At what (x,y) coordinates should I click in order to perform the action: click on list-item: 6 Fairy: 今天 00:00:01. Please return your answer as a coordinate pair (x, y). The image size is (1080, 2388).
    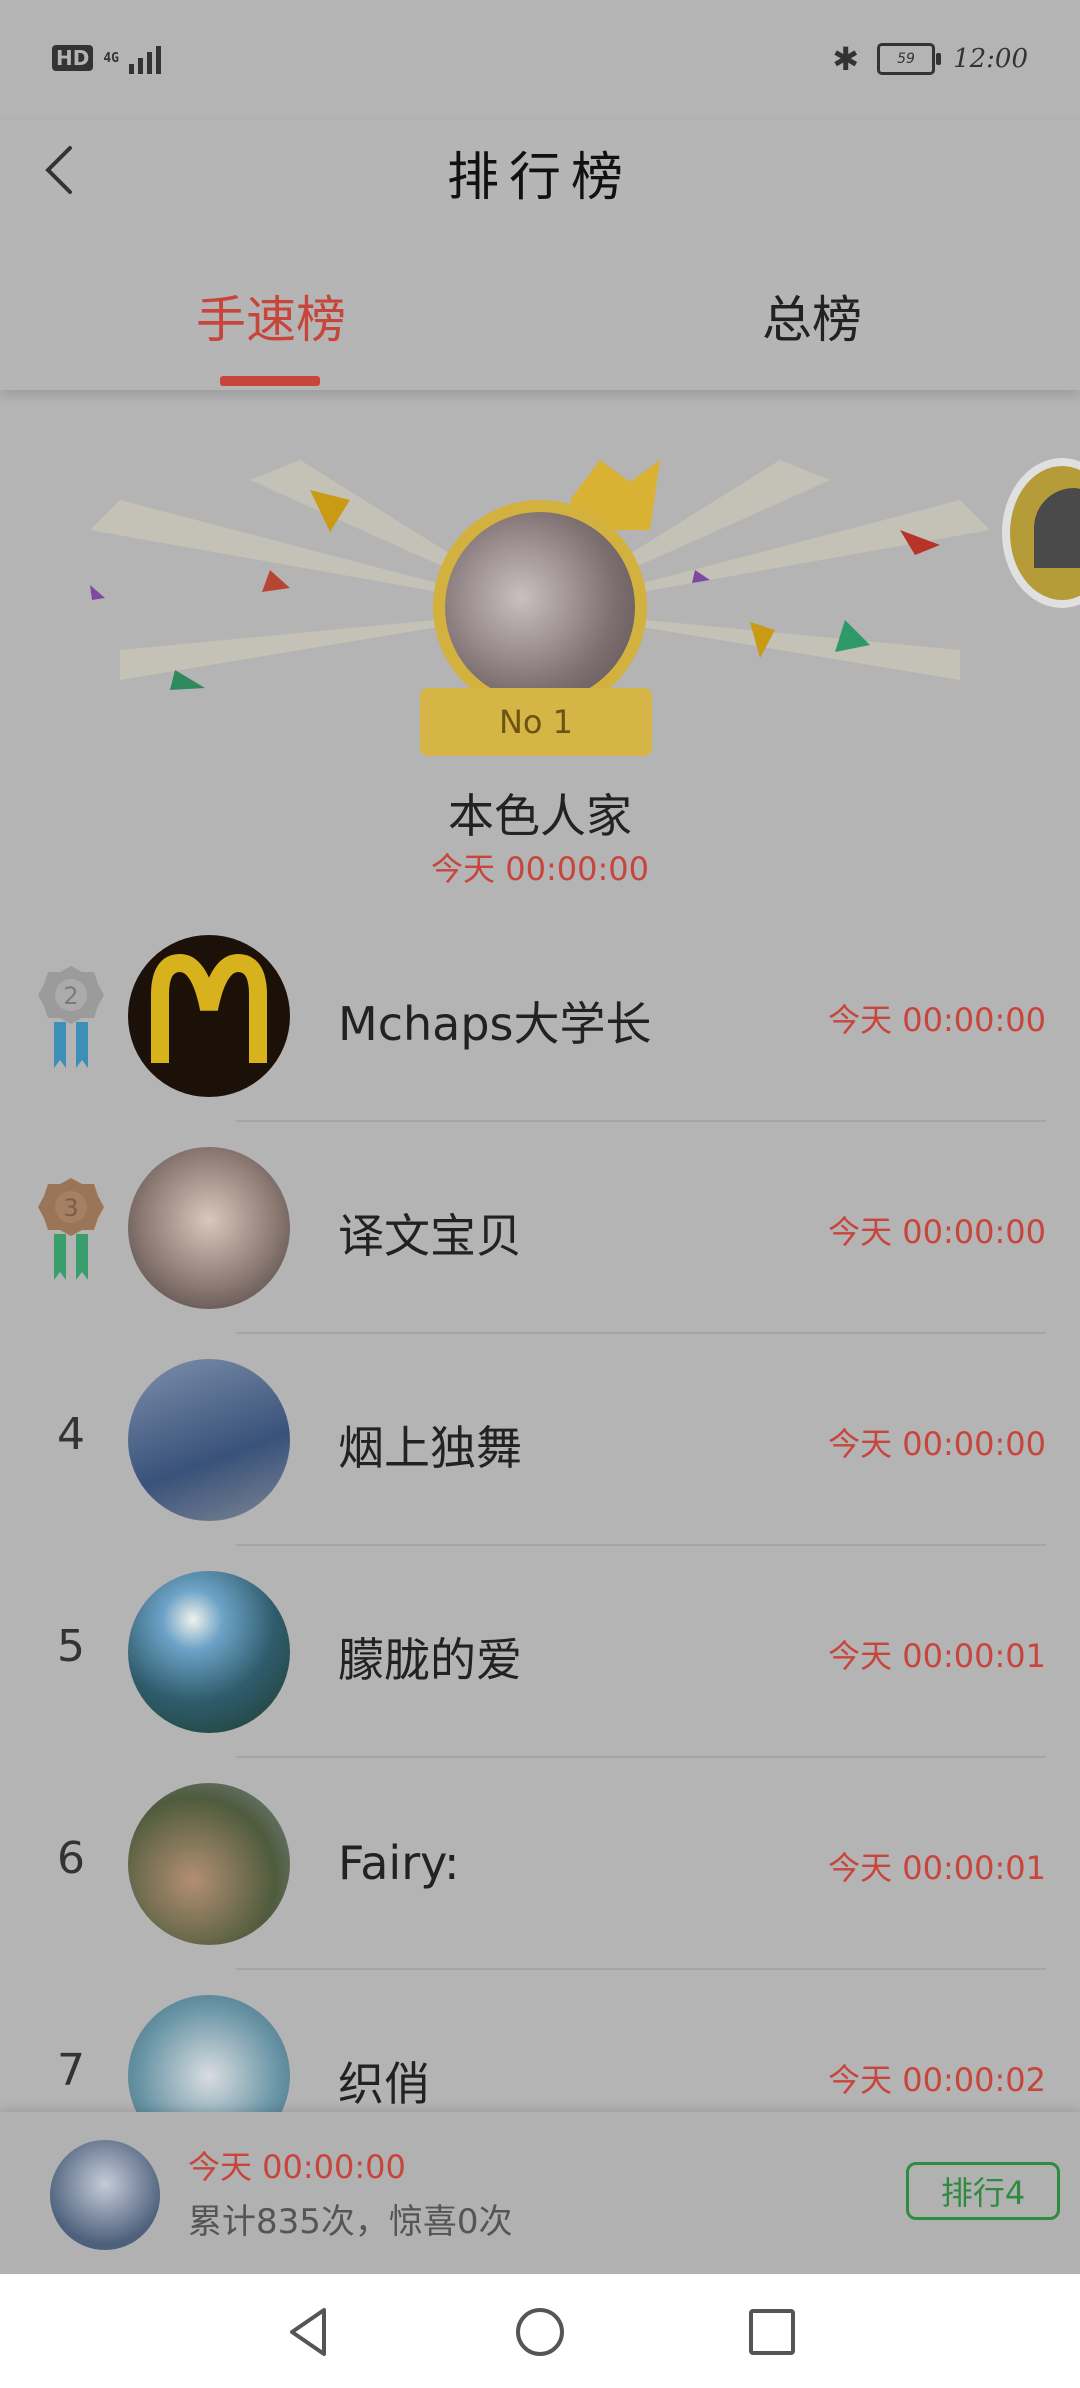
    Looking at the image, I should click on (540, 1864).